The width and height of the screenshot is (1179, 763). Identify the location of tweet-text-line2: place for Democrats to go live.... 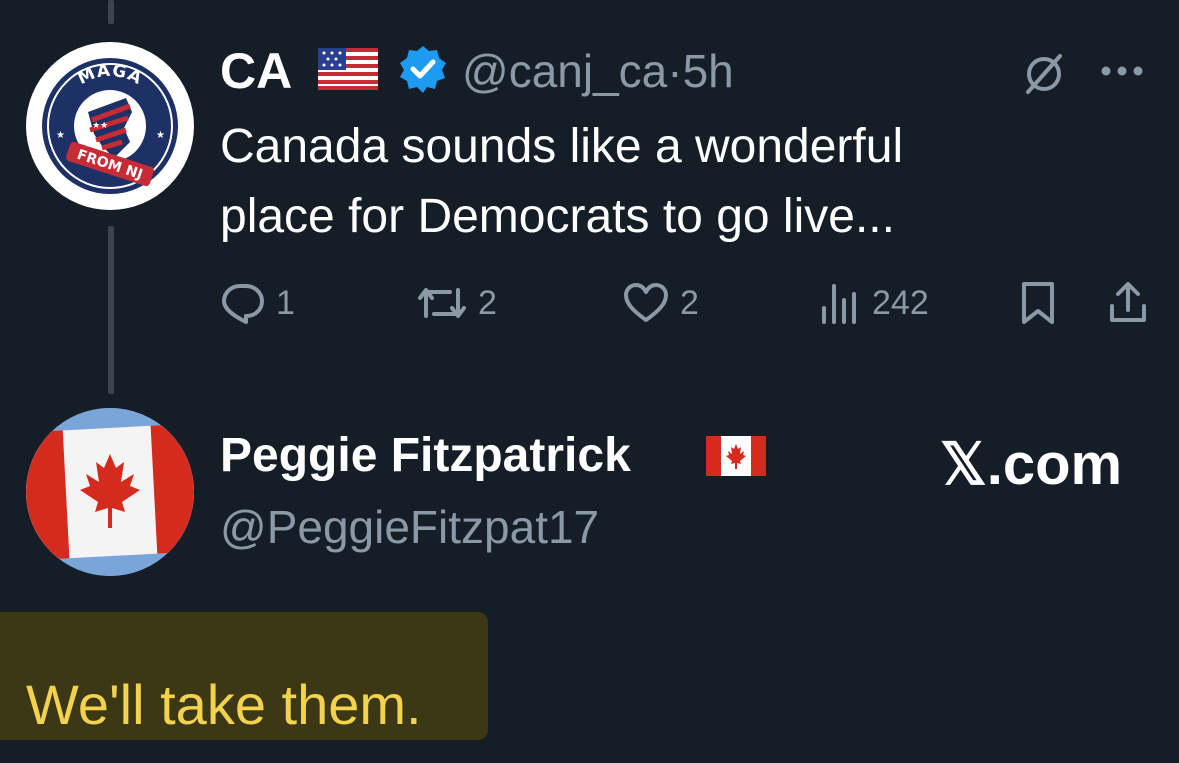
(557, 216).